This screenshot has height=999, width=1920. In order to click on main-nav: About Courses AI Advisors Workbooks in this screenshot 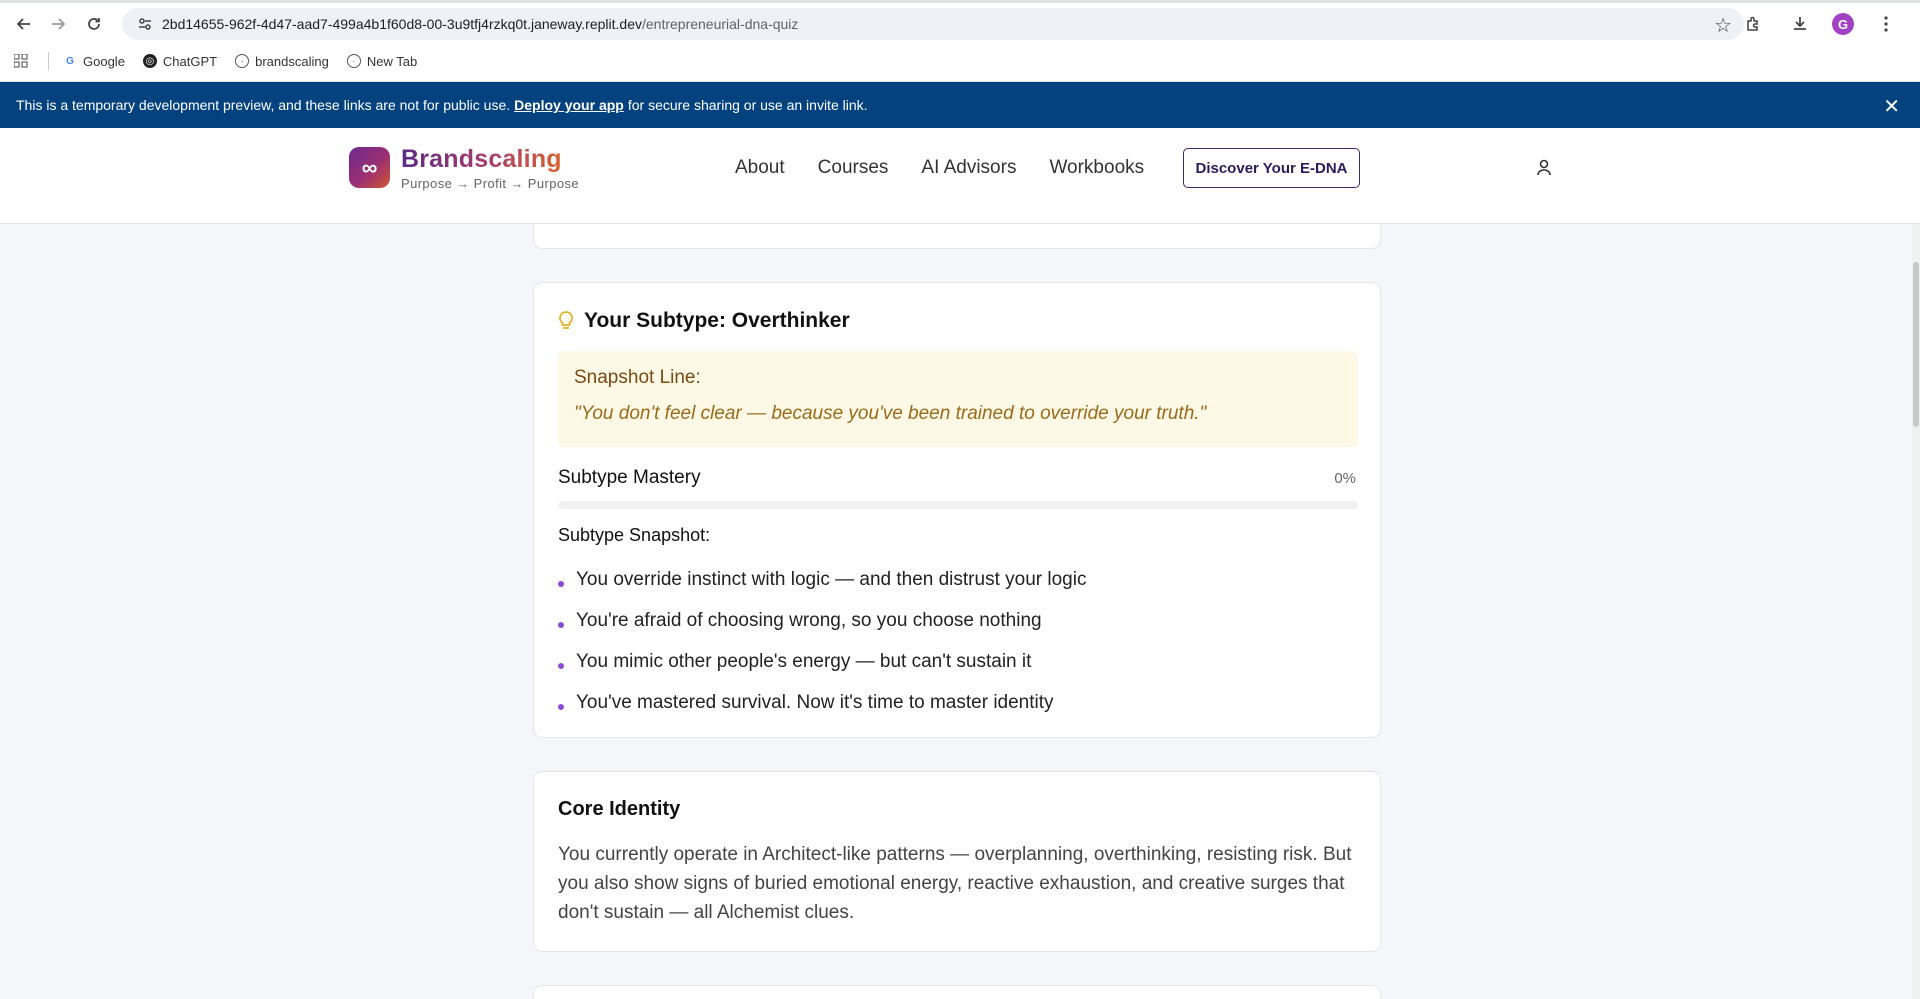, I will do `click(939, 168)`.